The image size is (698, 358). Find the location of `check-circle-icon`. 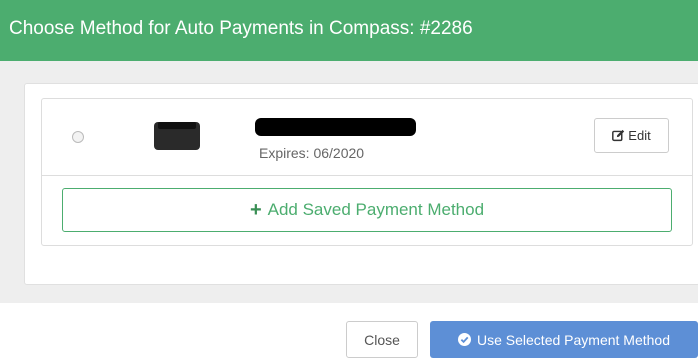

check-circle-icon is located at coordinates (464, 339).